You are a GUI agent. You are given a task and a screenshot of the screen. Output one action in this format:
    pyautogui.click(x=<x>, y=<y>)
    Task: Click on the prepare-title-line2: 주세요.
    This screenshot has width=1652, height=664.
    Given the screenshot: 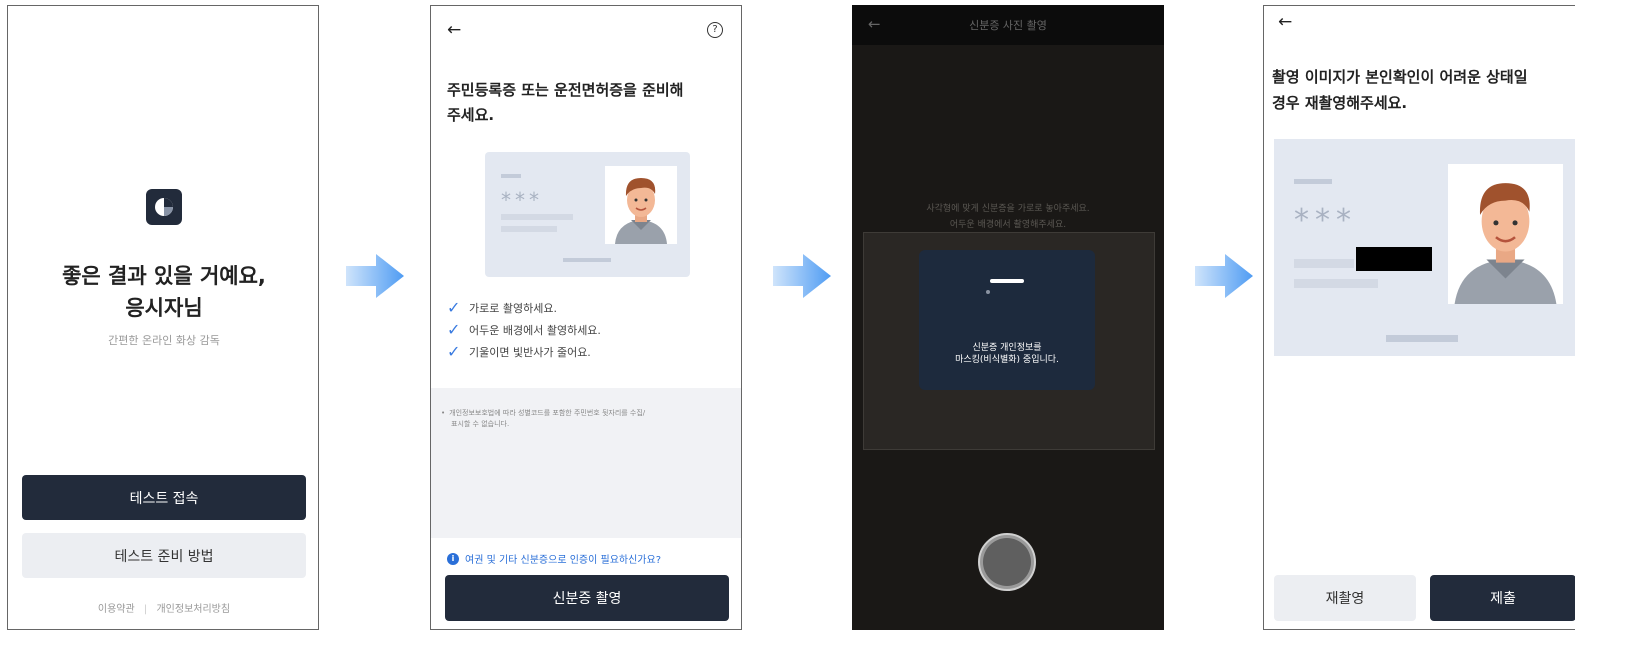 What is the action you would take?
    pyautogui.click(x=471, y=115)
    